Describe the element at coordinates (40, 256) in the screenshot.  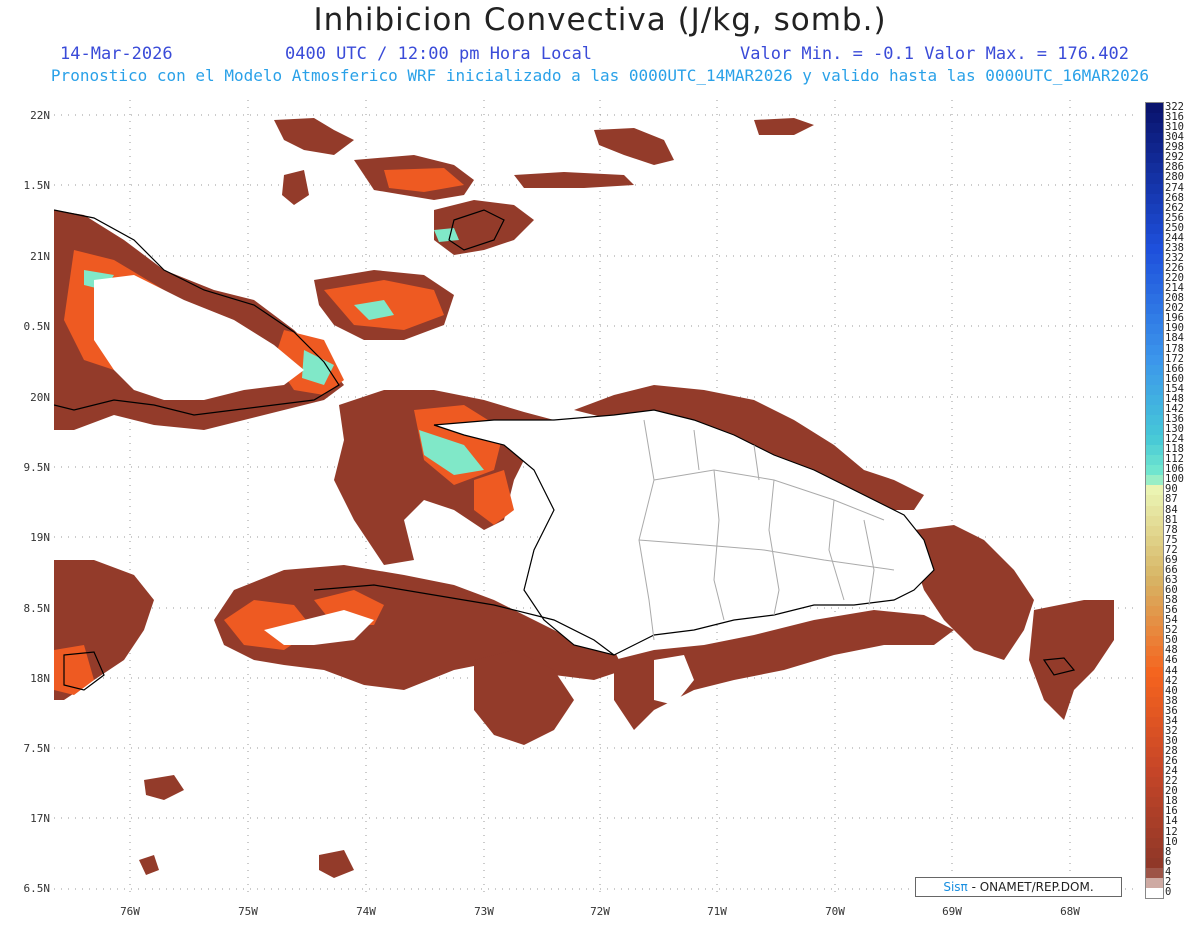
I see `lat-label: 21N` at that location.